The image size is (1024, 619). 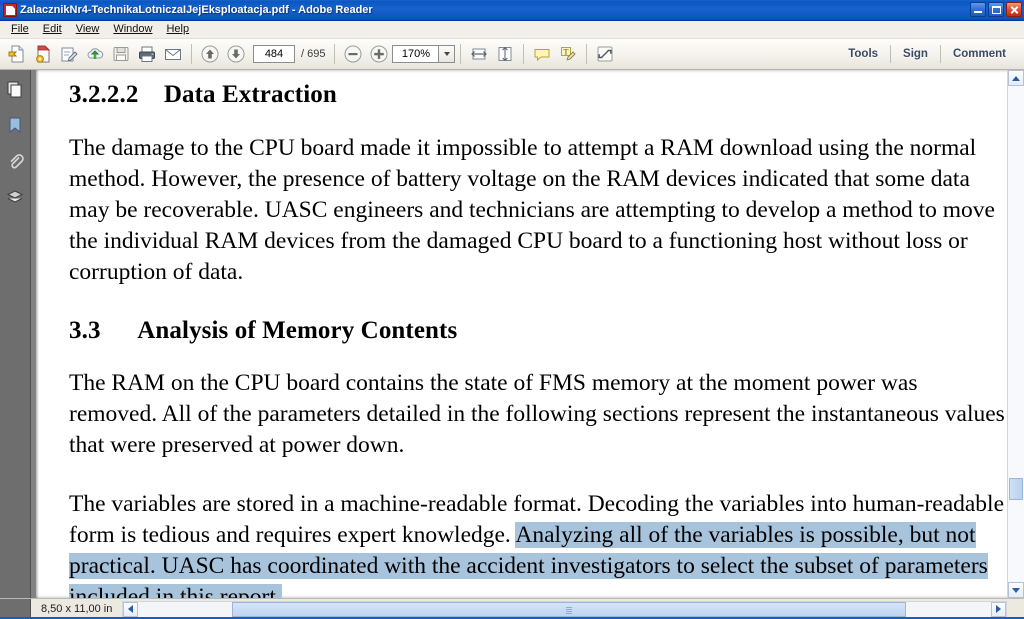 What do you see at coordinates (274, 54) in the screenshot?
I see `page-number-input: 484` at bounding box center [274, 54].